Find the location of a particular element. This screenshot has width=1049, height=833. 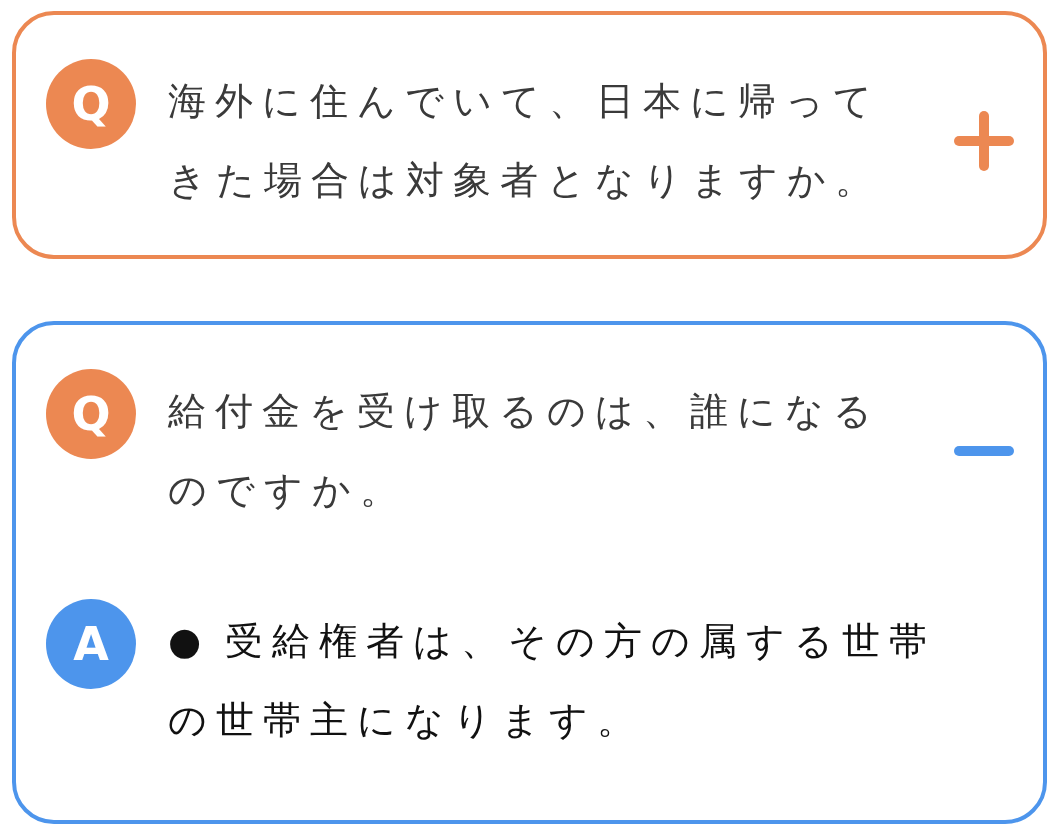

minus-icon is located at coordinates (984, 451).